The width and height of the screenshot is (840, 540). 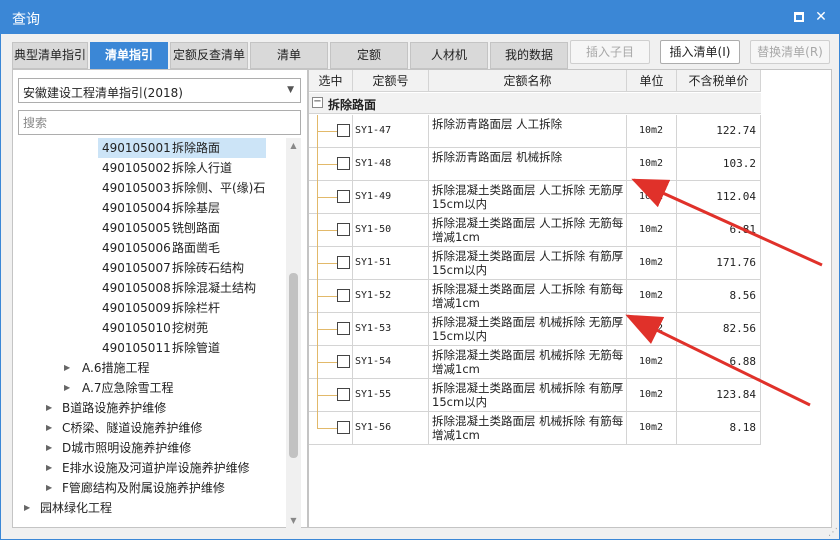 I want to click on tree-item: ▶ E排水设施及河道护岸设施养护维修, so click(x=152, y=468).